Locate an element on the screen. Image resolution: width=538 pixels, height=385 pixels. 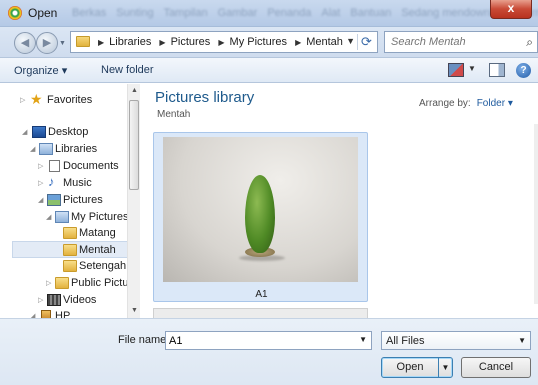
command-bar: Organize ▾ New folder ▼ ? is located at coordinates (269, 70).